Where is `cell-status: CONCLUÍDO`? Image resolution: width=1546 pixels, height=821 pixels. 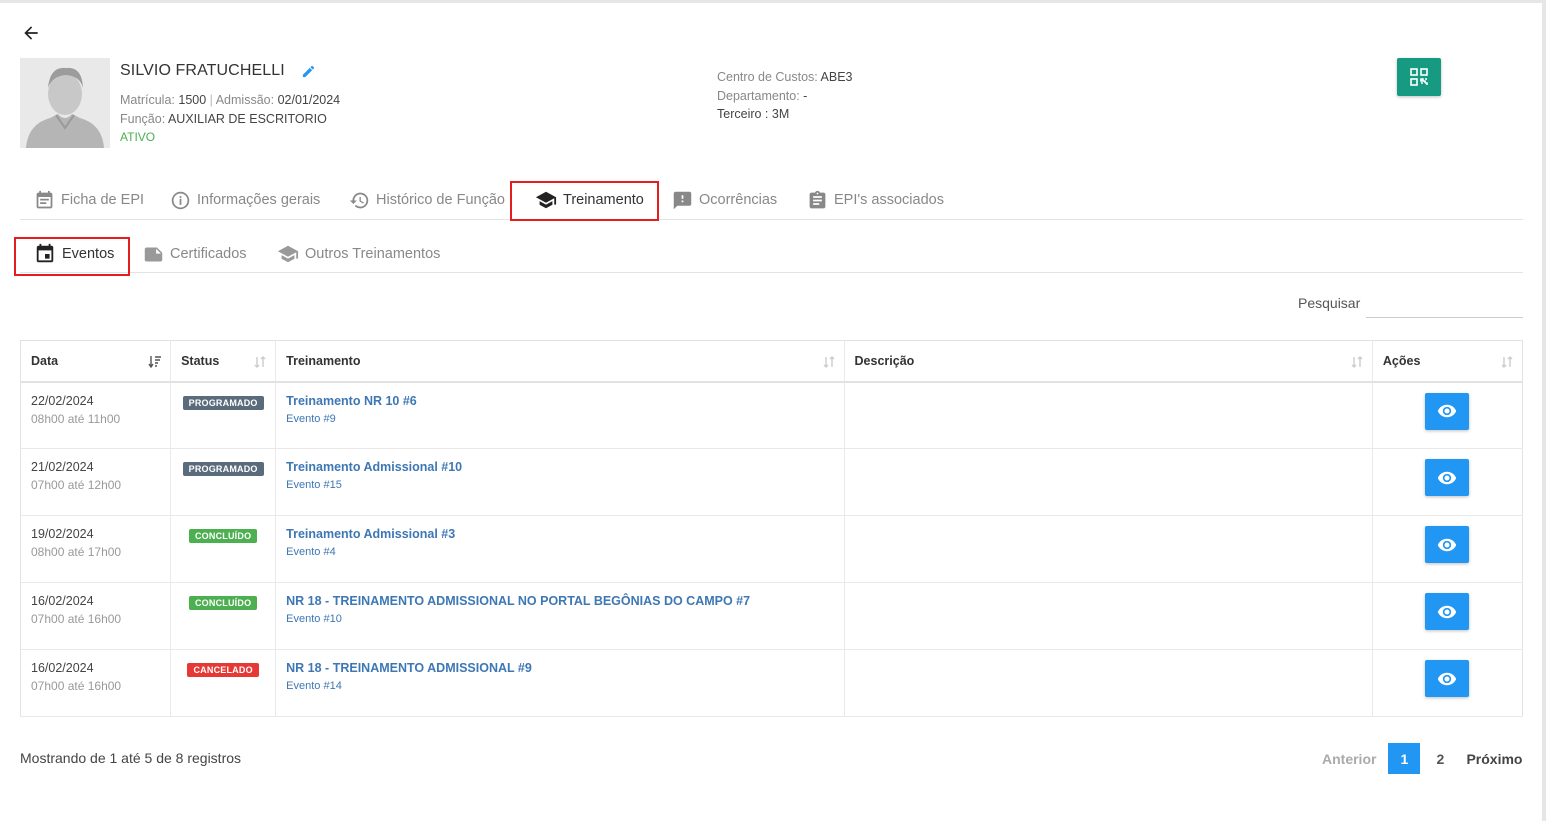 cell-status: CONCLUÍDO is located at coordinates (223, 616).